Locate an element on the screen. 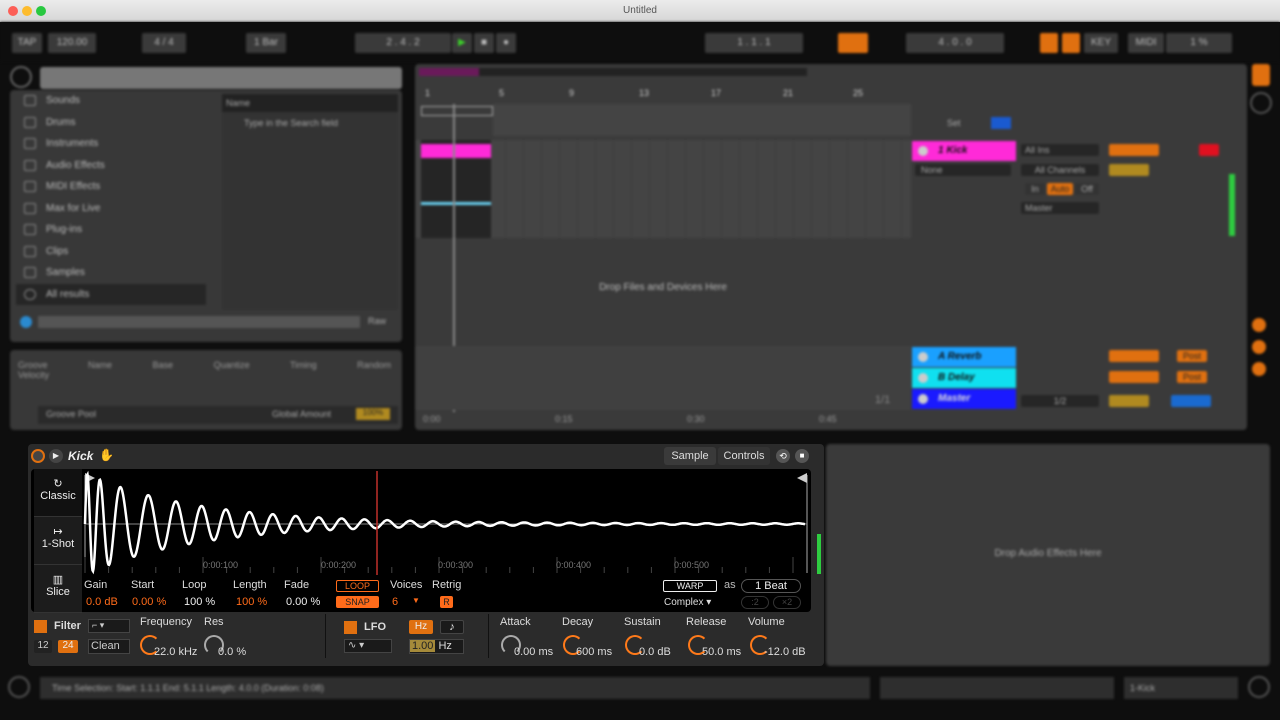 The height and width of the screenshot is (720, 1280). save-preset-icon: ■ is located at coordinates (802, 456).